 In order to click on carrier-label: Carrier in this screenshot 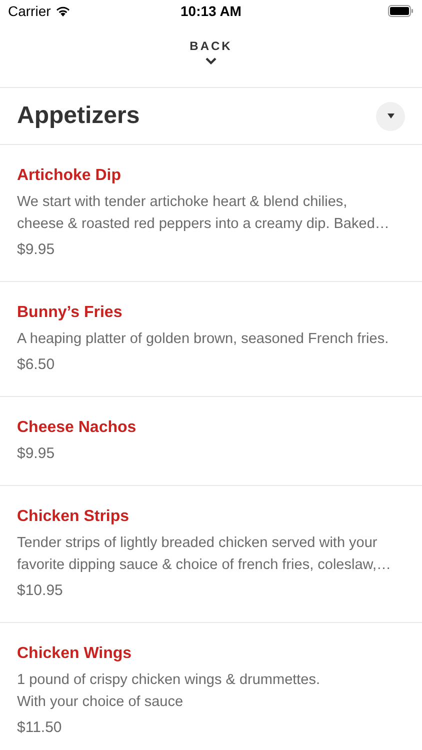, I will do `click(29, 11)`.